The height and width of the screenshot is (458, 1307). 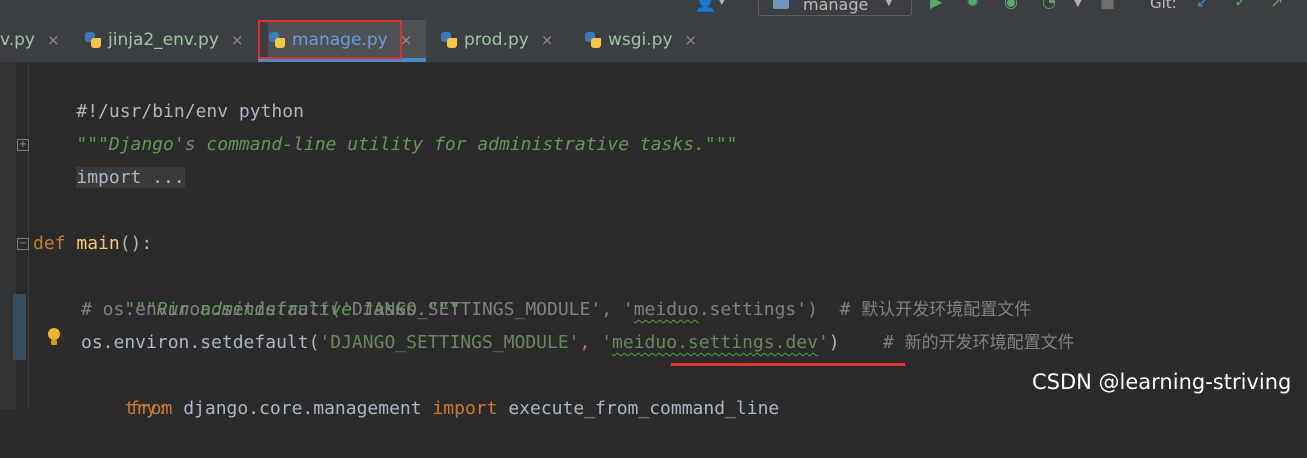 I want to click on run-icon: ▶, so click(x=936, y=5).